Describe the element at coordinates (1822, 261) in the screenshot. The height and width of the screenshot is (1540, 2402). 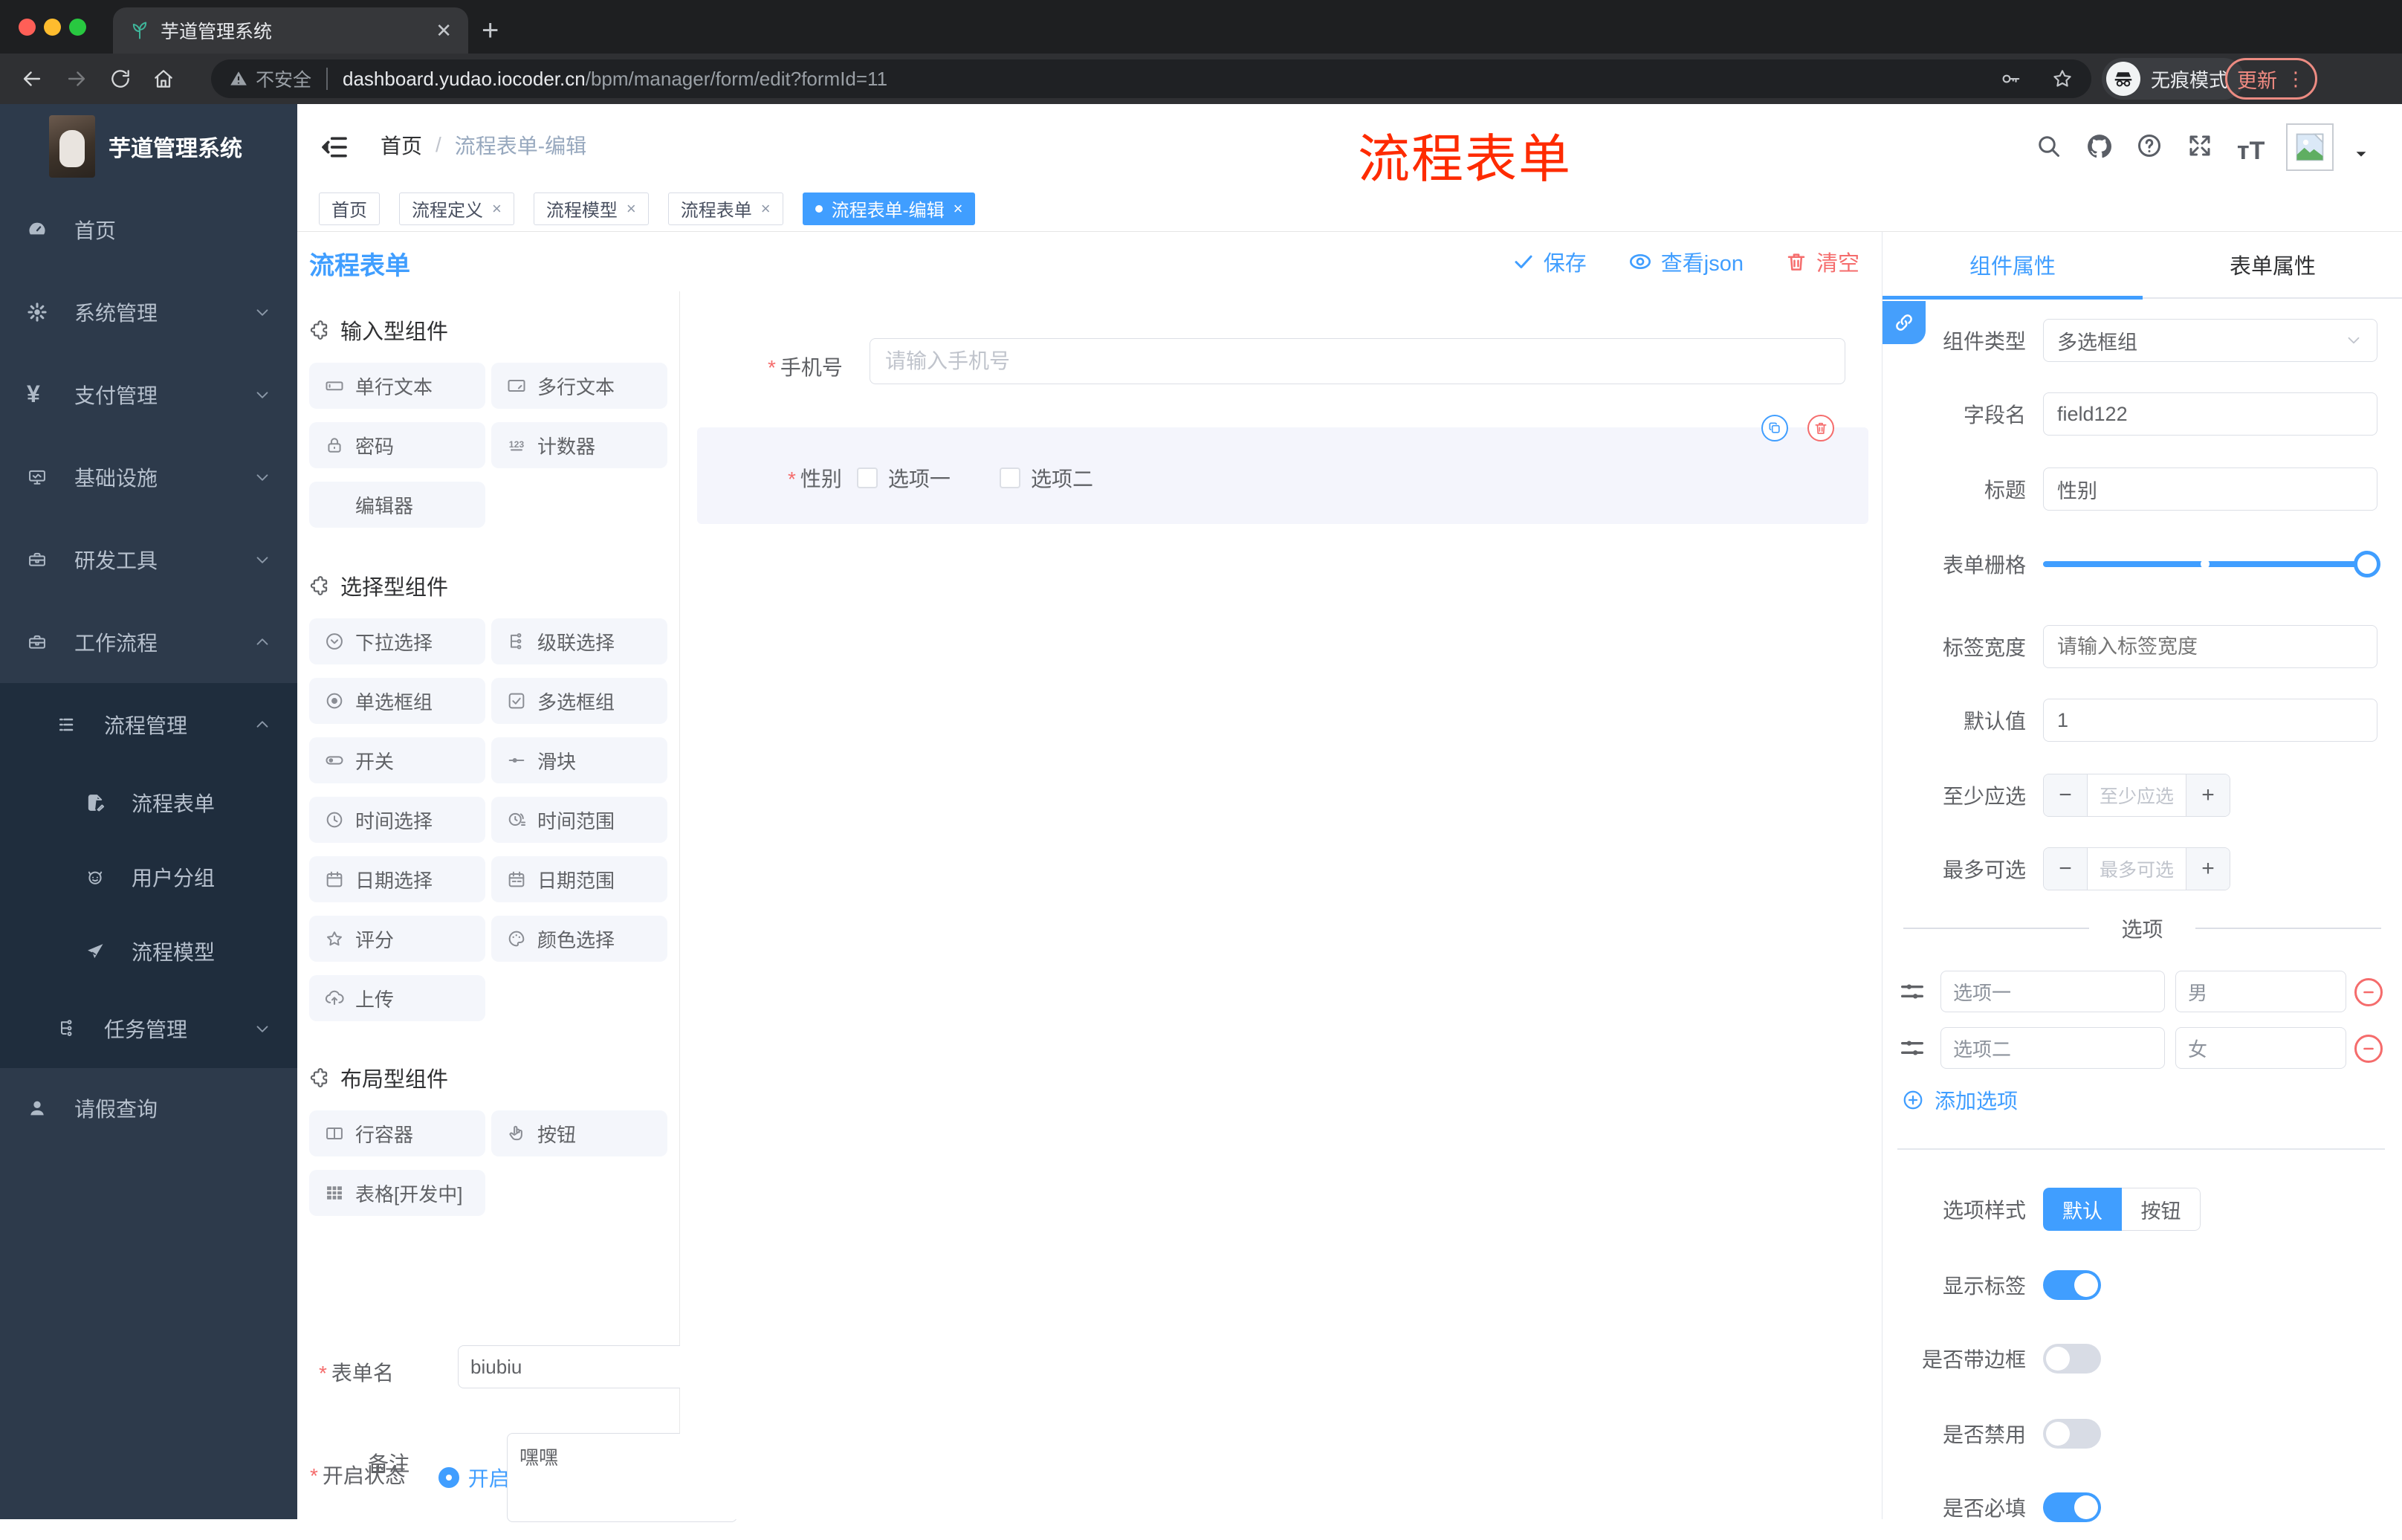
I see `clear-button: 清空` at that location.